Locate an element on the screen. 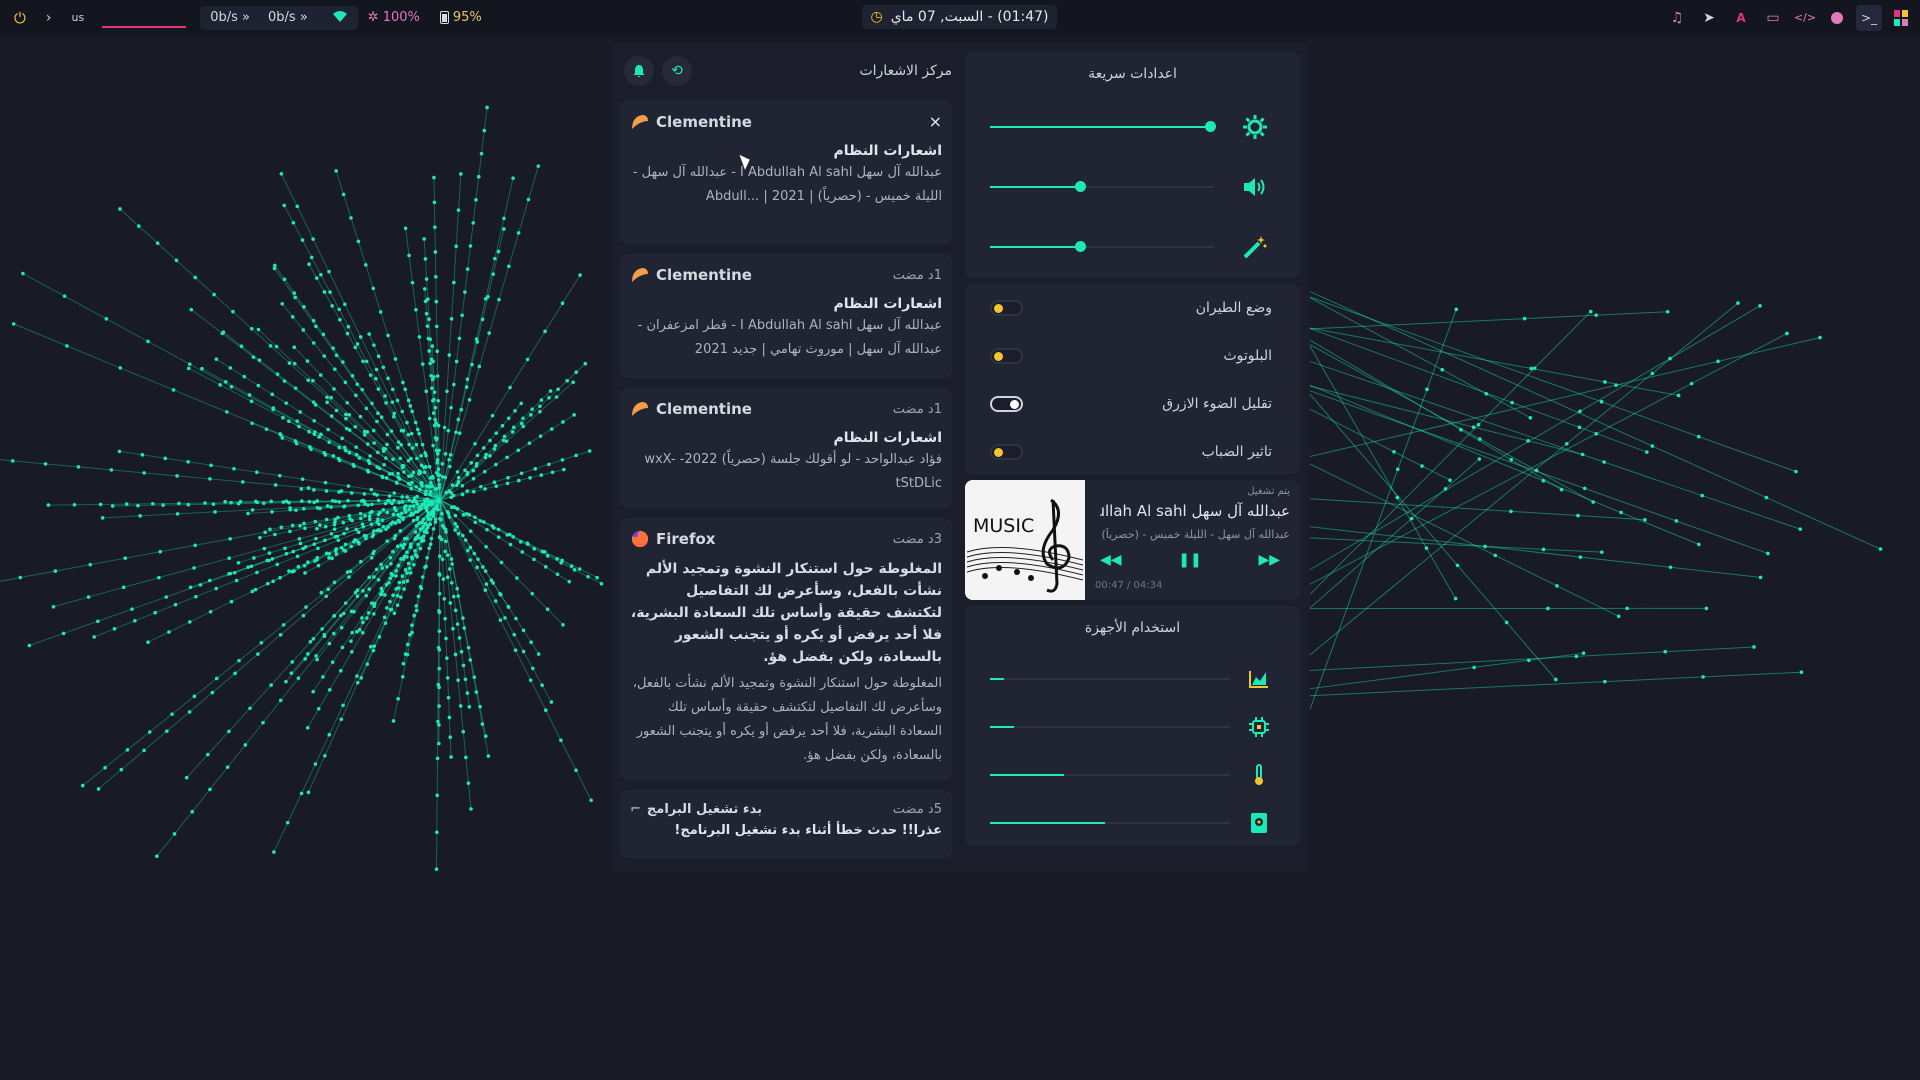 This screenshot has height=1080, width=1920. blur-effect-toggle: تاثير الضباب is located at coordinates (1131, 452).